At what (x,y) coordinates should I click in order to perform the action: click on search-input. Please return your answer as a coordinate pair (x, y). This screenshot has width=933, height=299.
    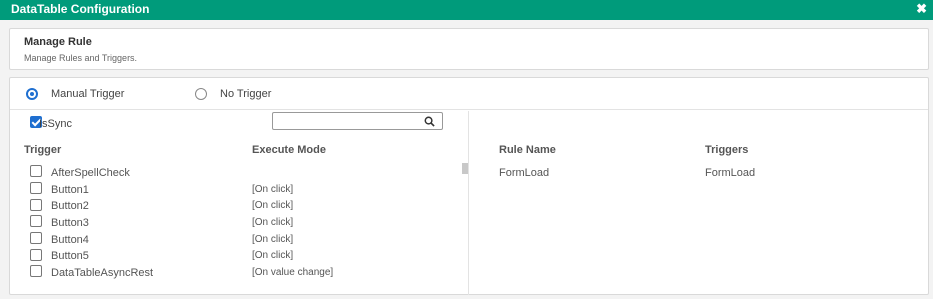
    Looking at the image, I should click on (357, 121).